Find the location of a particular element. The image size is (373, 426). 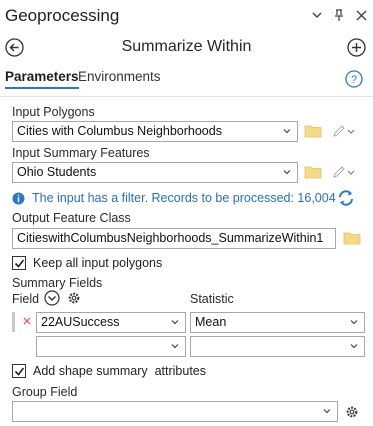

pane-title: Geoprocessing is located at coordinates (62, 15).